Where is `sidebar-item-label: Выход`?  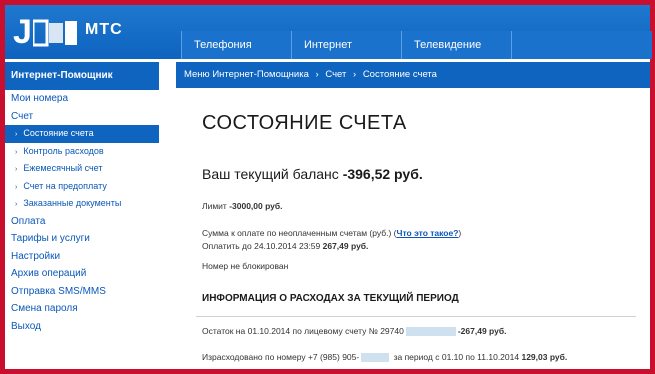 sidebar-item-label: Выход is located at coordinates (26, 326).